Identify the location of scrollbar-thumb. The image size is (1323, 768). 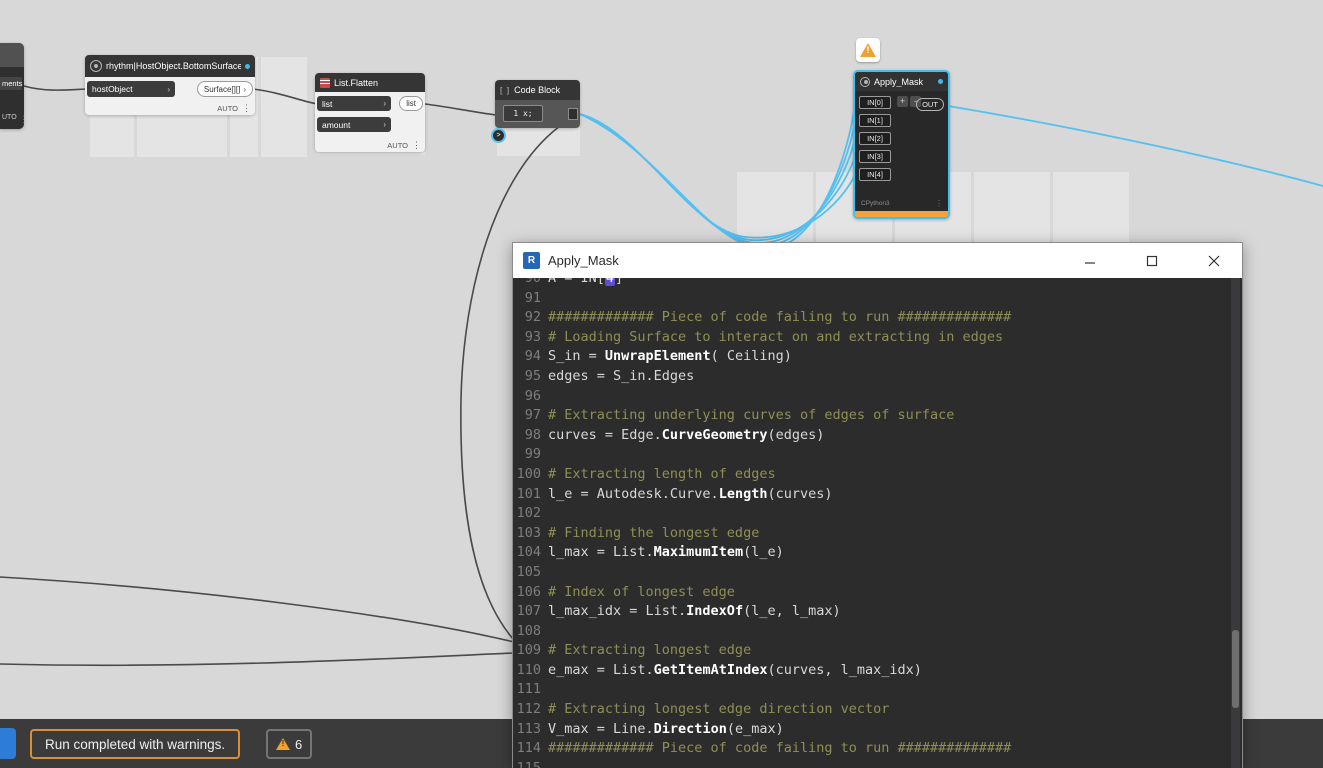
(1235, 669).